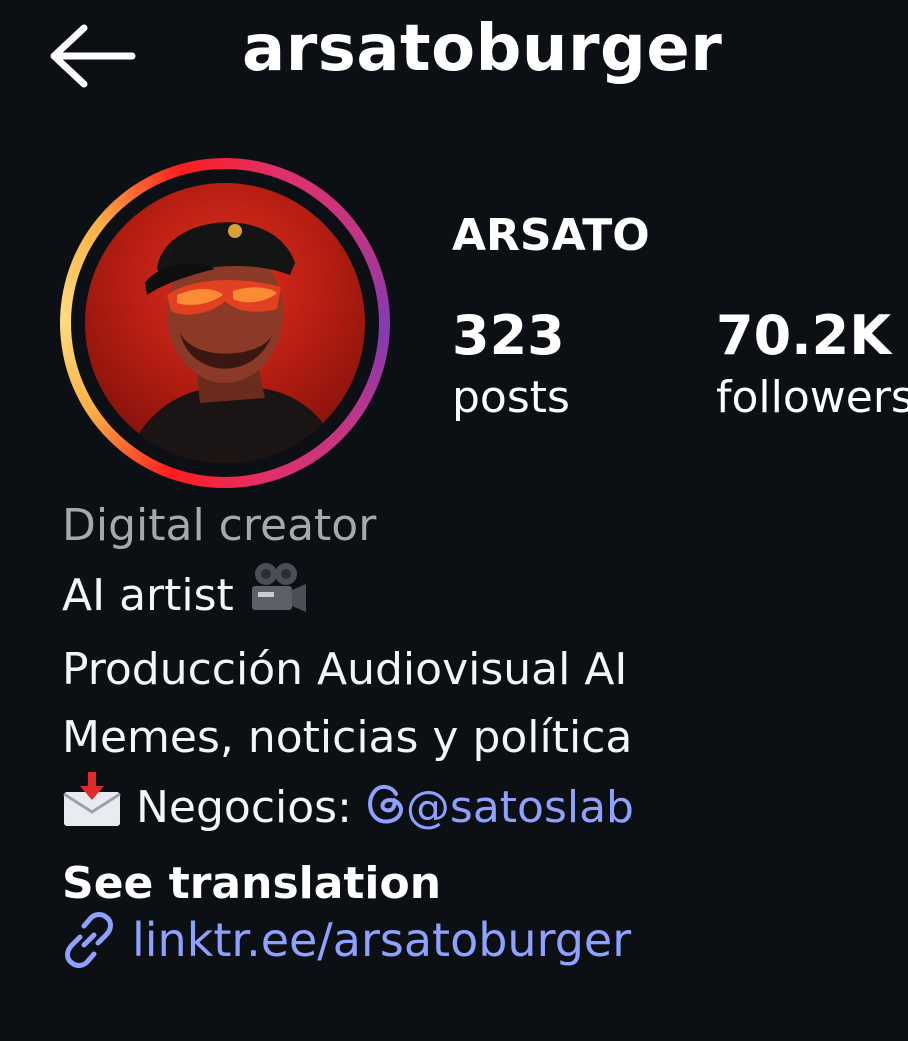  Describe the element at coordinates (278, 598) in the screenshot. I see `movie-camera-icon` at that location.